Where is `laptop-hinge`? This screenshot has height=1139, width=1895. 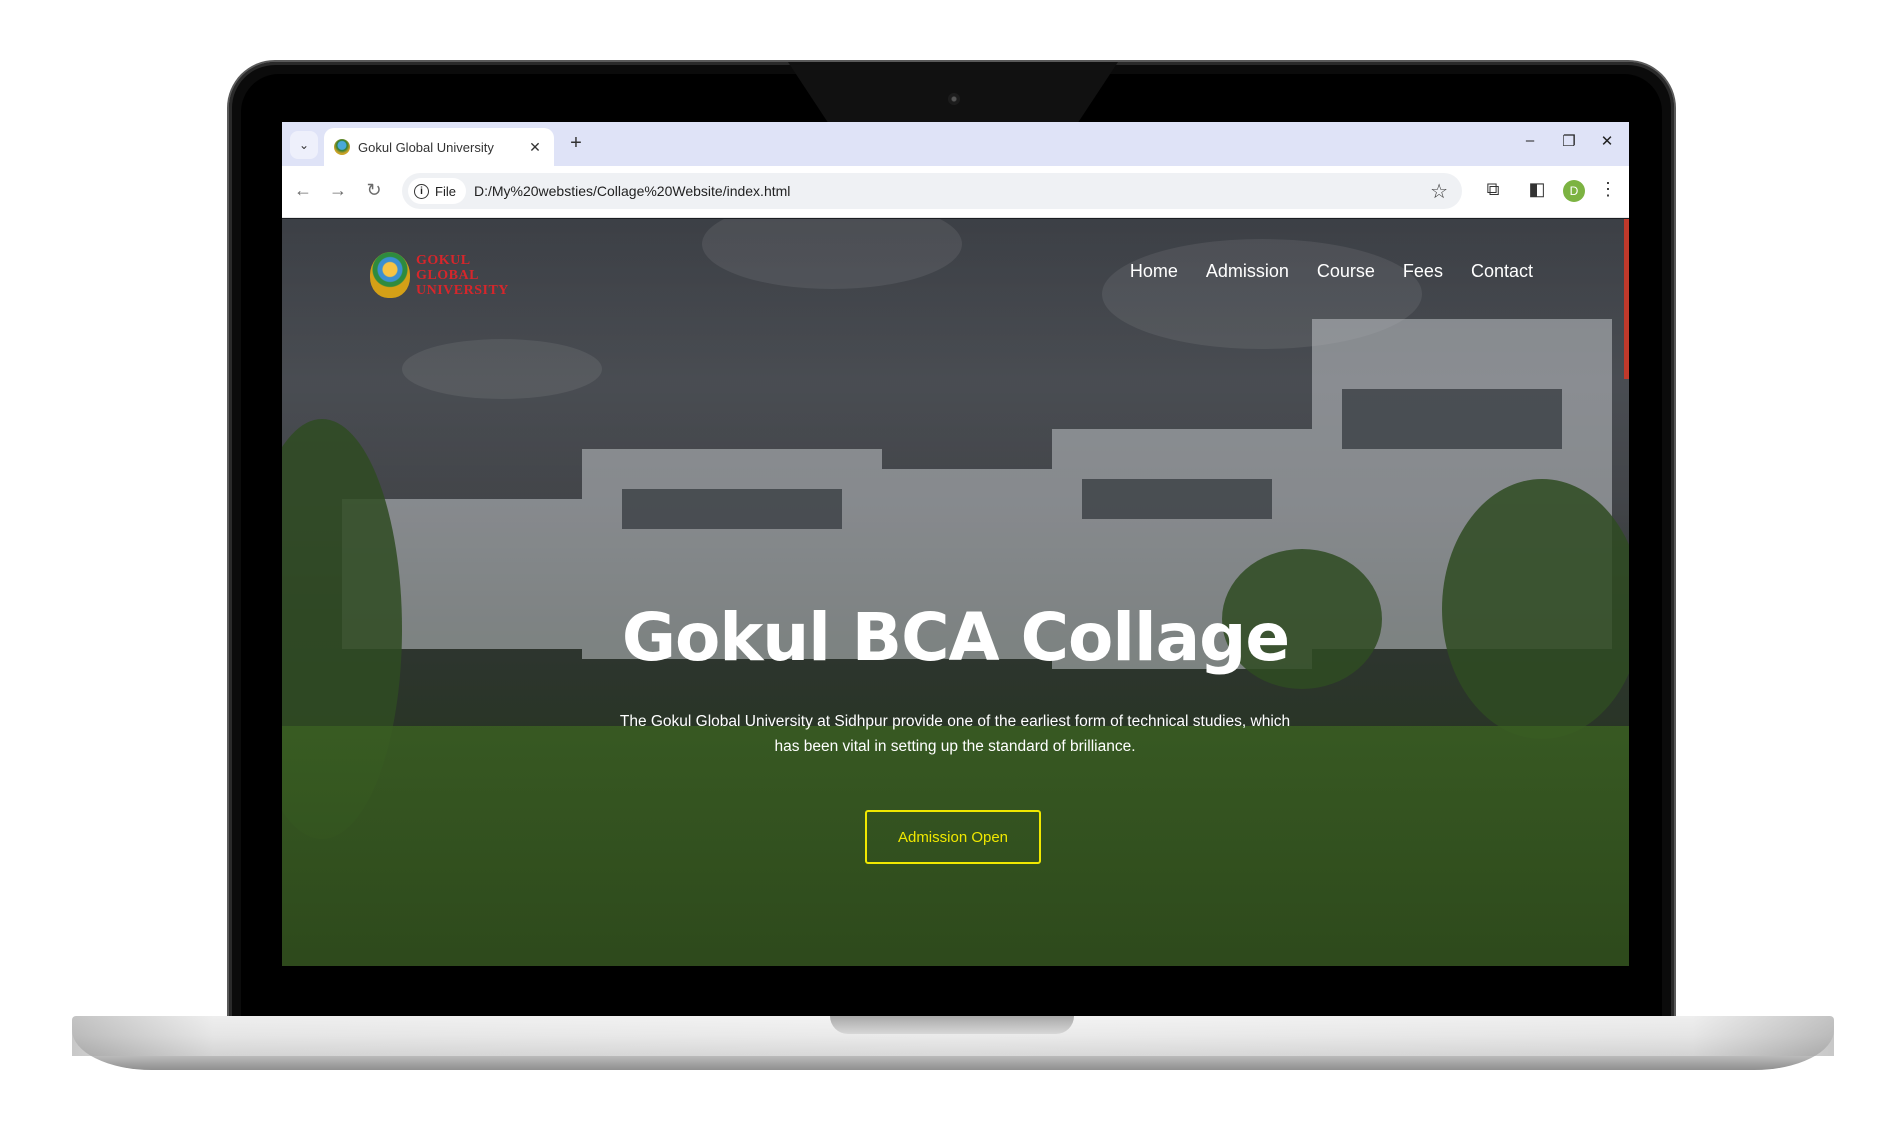 laptop-hinge is located at coordinates (952, 1025).